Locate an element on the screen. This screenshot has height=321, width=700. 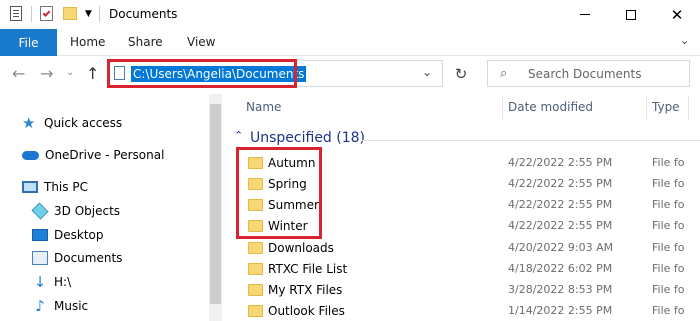
sidebar-item-onedrive: OneDrive - Personal is located at coordinates (93, 155).